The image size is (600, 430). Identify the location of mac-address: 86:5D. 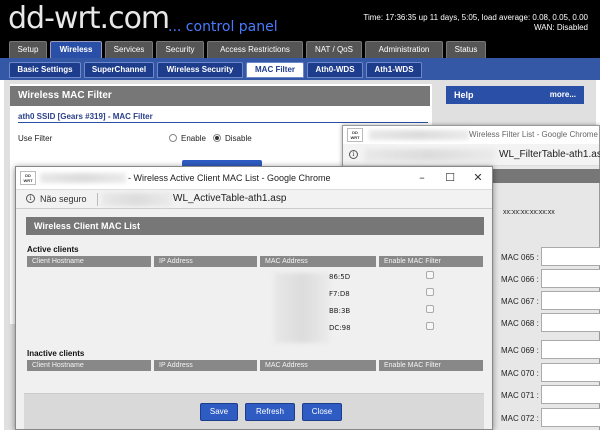
(340, 277).